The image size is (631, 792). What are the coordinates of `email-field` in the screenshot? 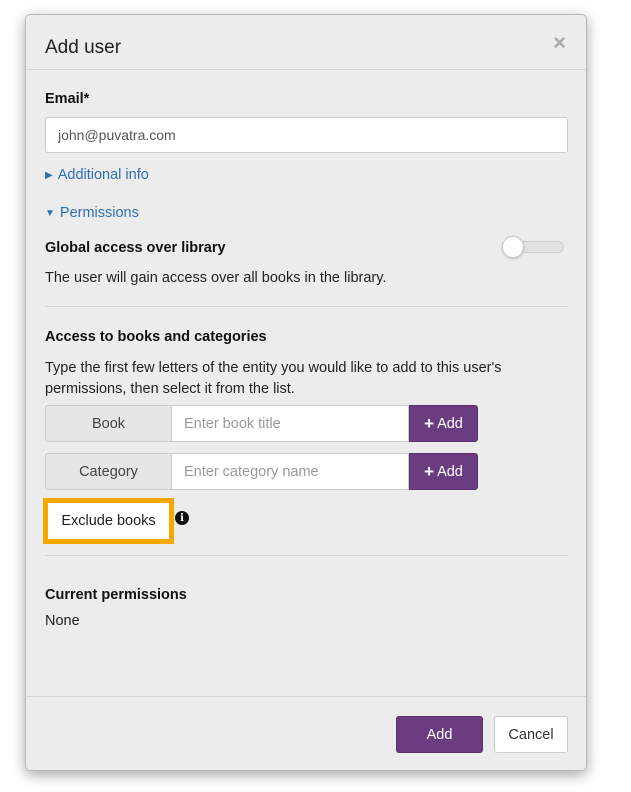 It's located at (306, 135).